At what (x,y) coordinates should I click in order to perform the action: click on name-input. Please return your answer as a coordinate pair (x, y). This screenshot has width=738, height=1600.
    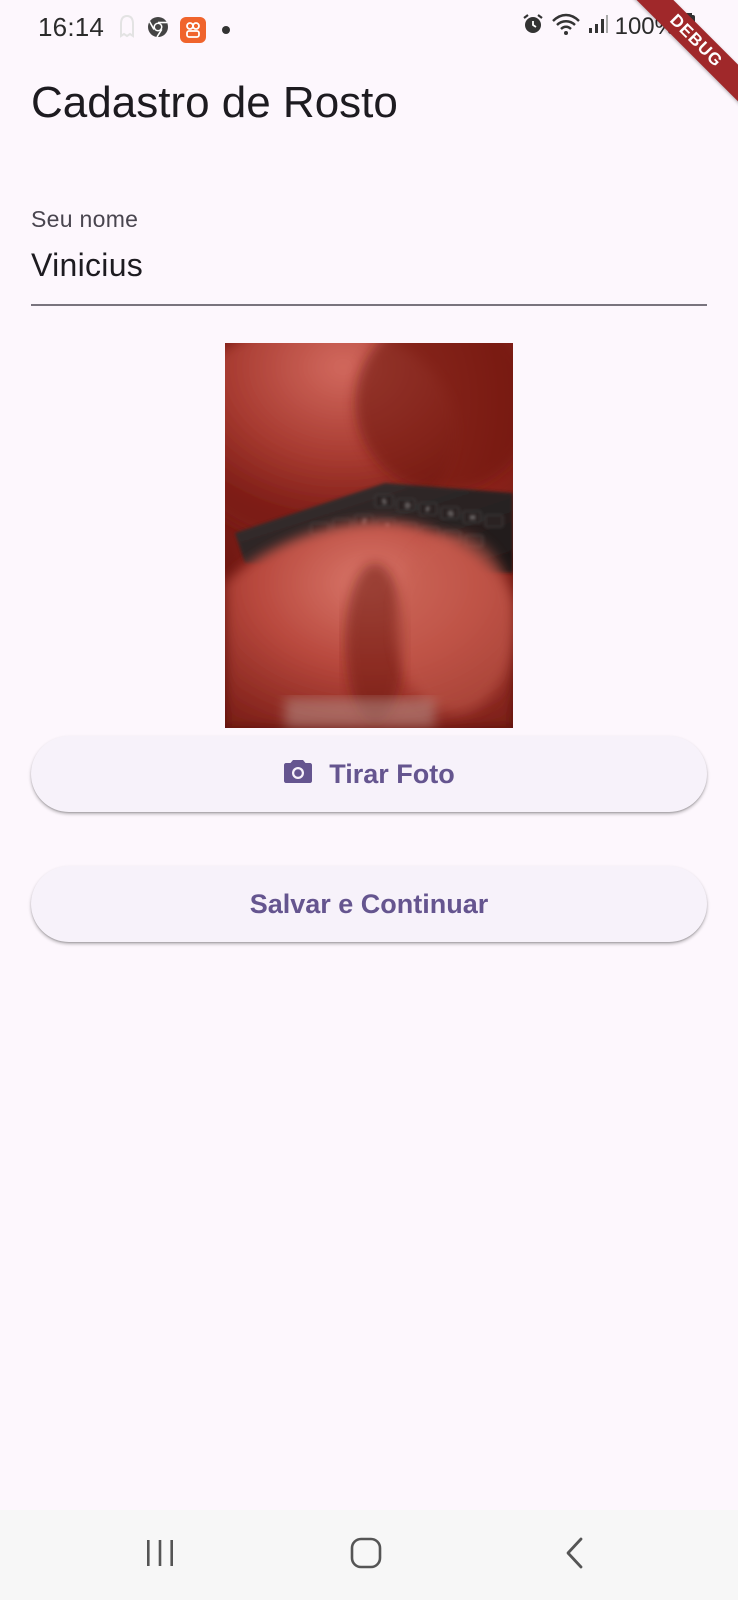
    Looking at the image, I should click on (369, 265).